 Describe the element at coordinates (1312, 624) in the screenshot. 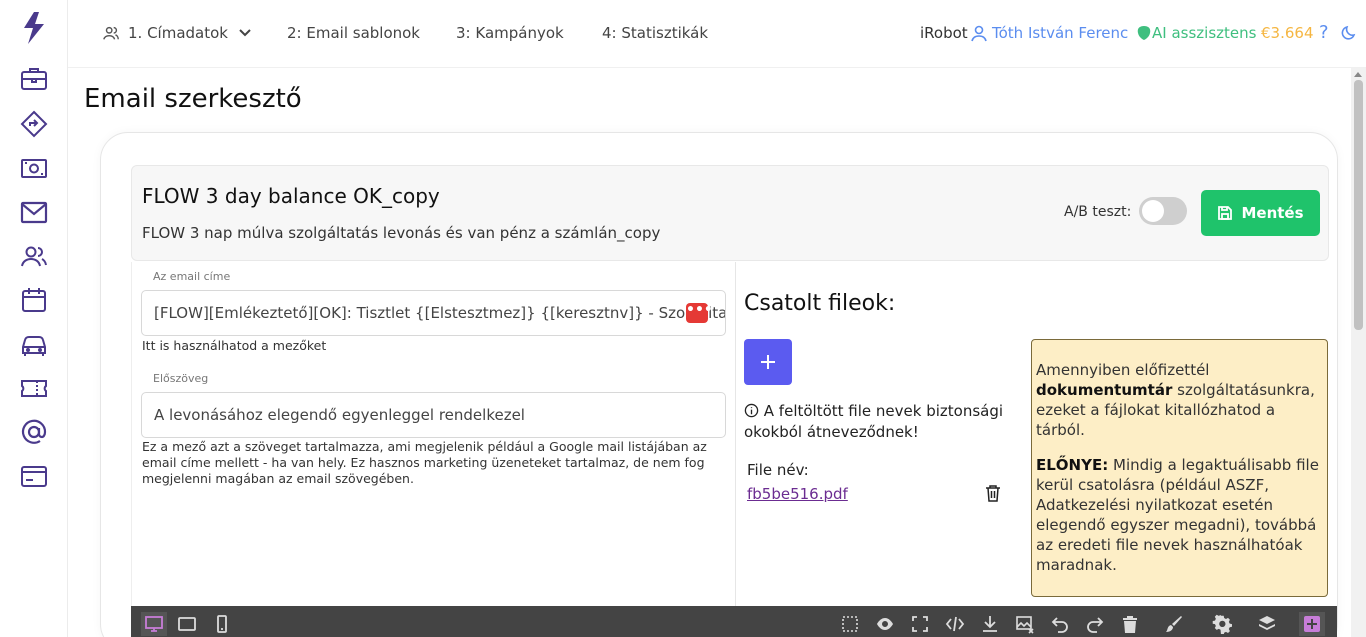

I see `add-block-icon` at that location.